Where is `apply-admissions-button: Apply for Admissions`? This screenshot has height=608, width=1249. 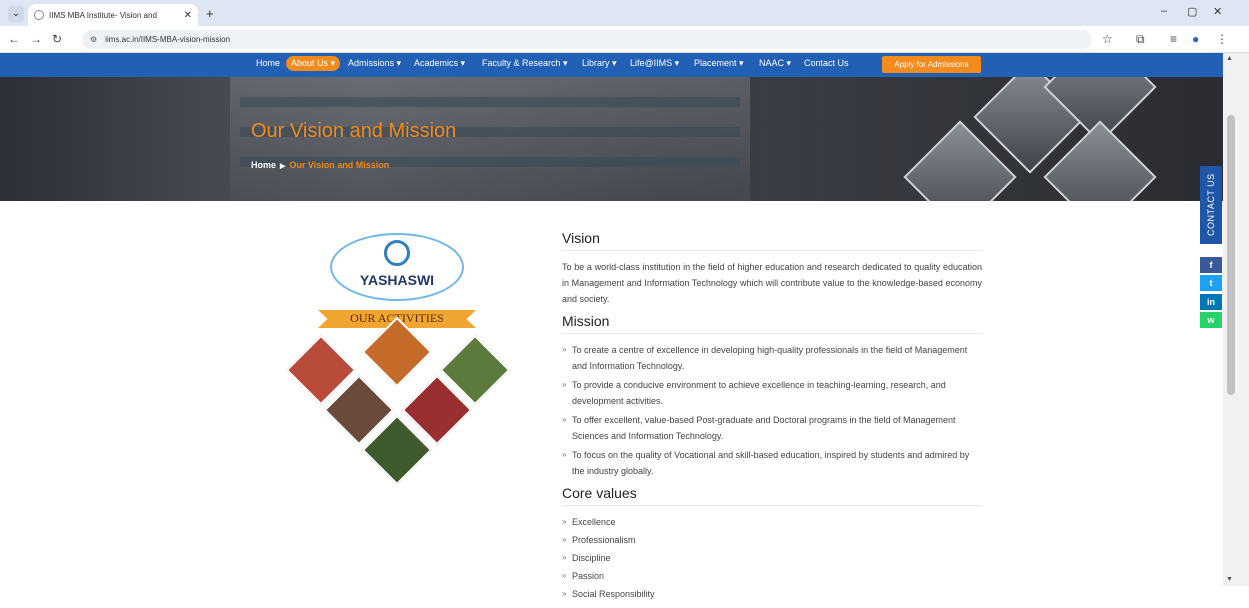 apply-admissions-button: Apply for Admissions is located at coordinates (931, 64).